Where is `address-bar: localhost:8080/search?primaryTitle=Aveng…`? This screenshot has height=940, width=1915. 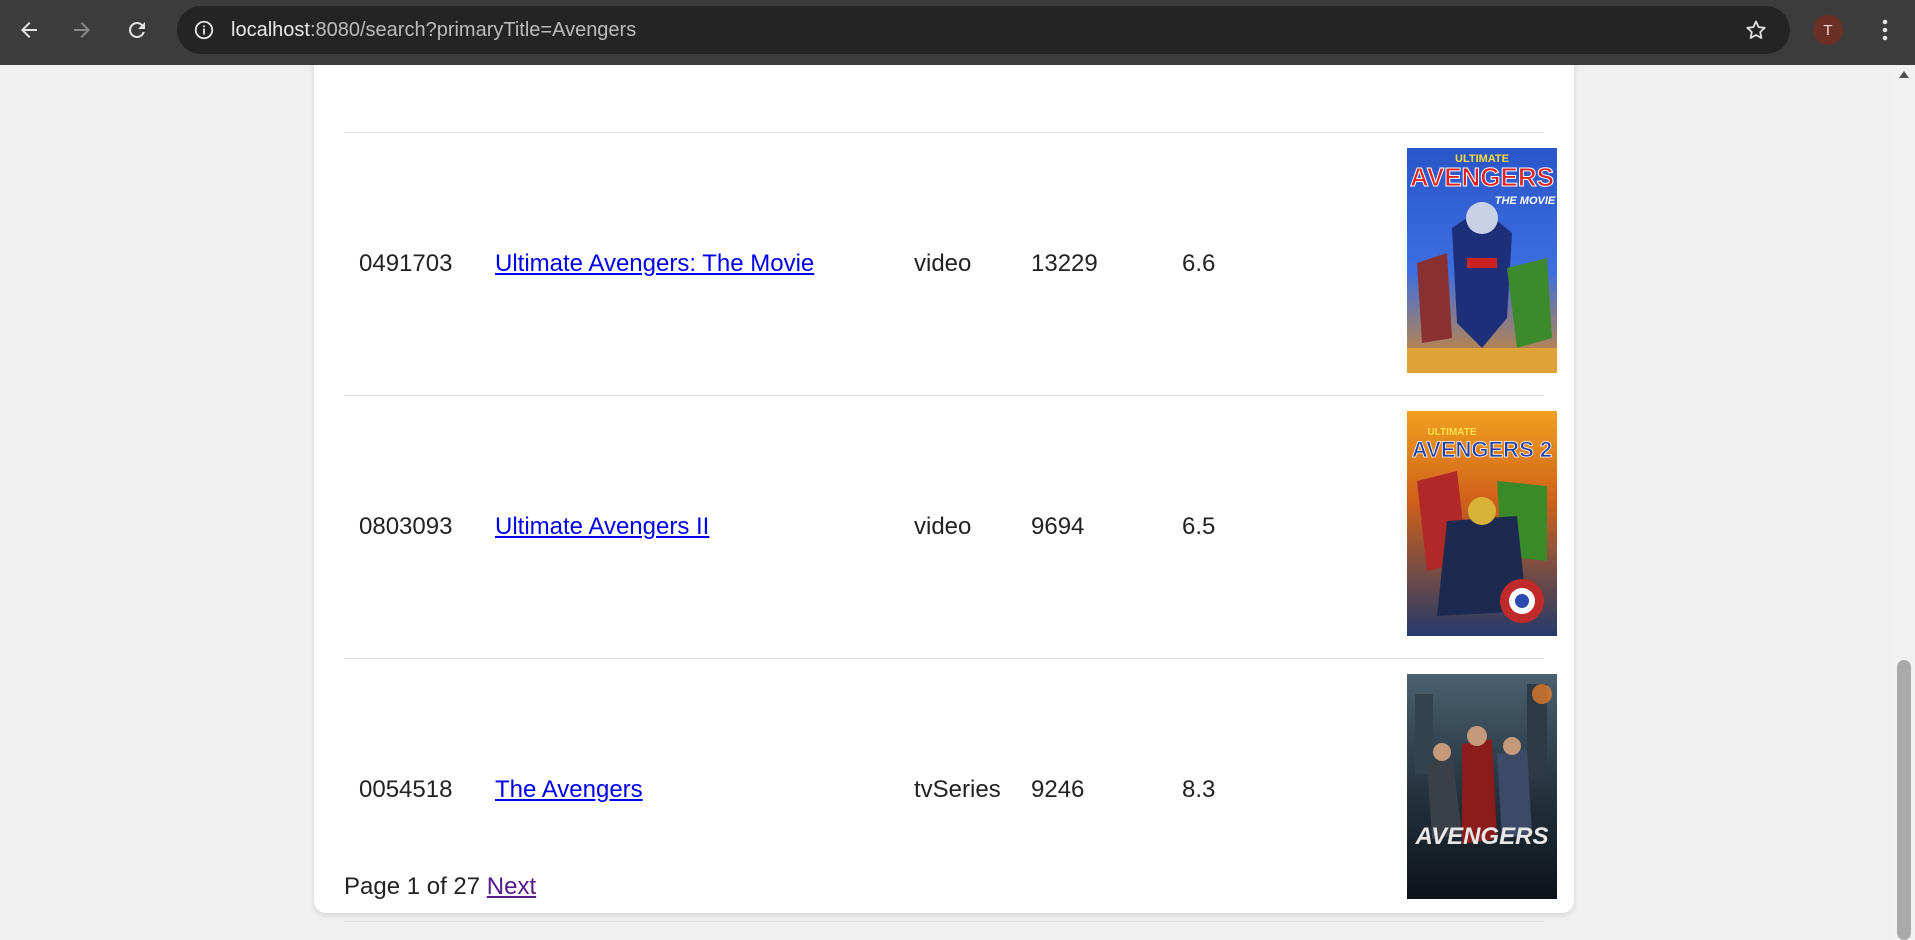
address-bar: localhost:8080/search?primaryTitle=Aveng… is located at coordinates (983, 30).